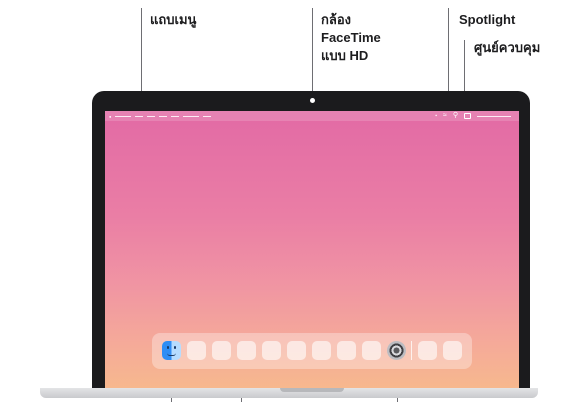 This screenshot has height=402, width=578. I want to click on camera-callout-line-1: กล้อง, so click(336, 19).